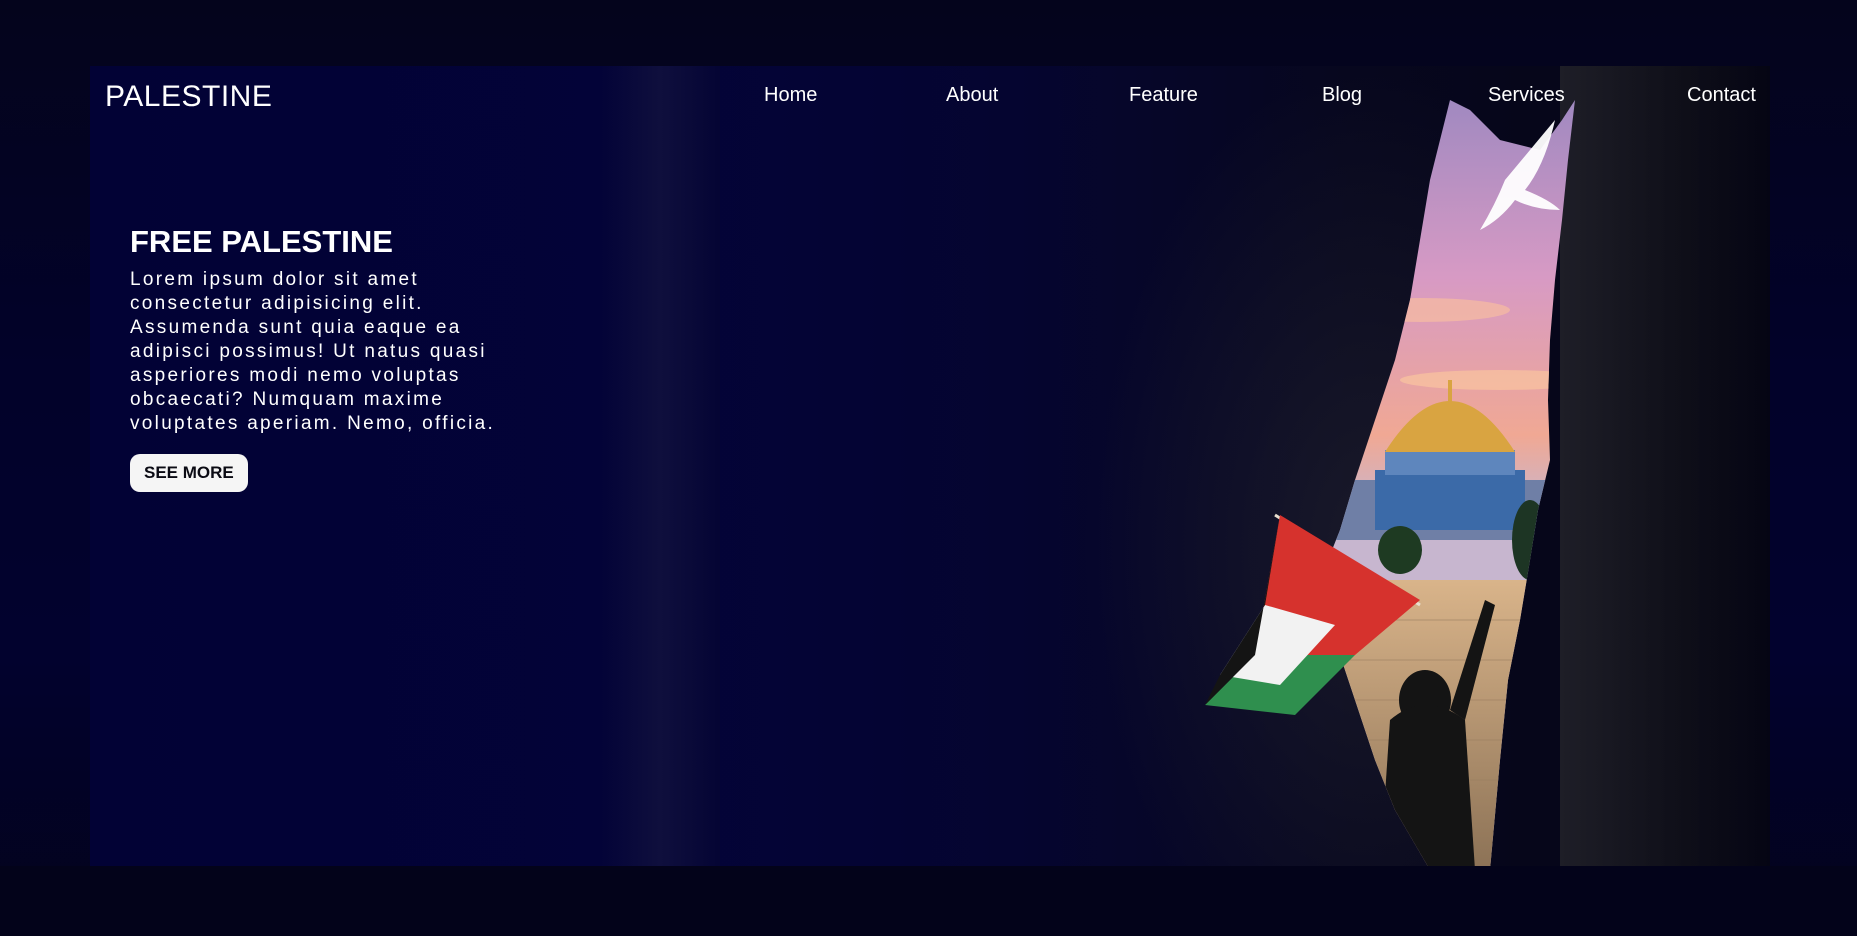  I want to click on palestine-flag-icon, so click(1313, 614).